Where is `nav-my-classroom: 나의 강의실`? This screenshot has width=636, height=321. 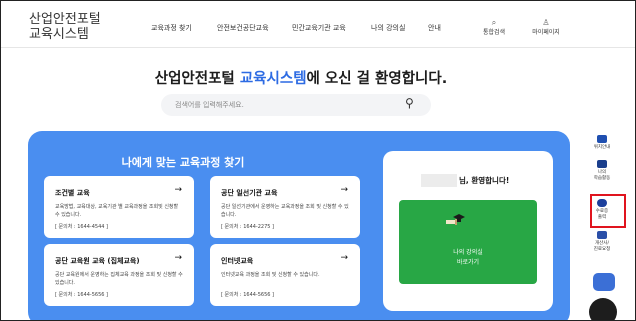
nav-my-classroom: 나의 강의실 is located at coordinates (388, 28).